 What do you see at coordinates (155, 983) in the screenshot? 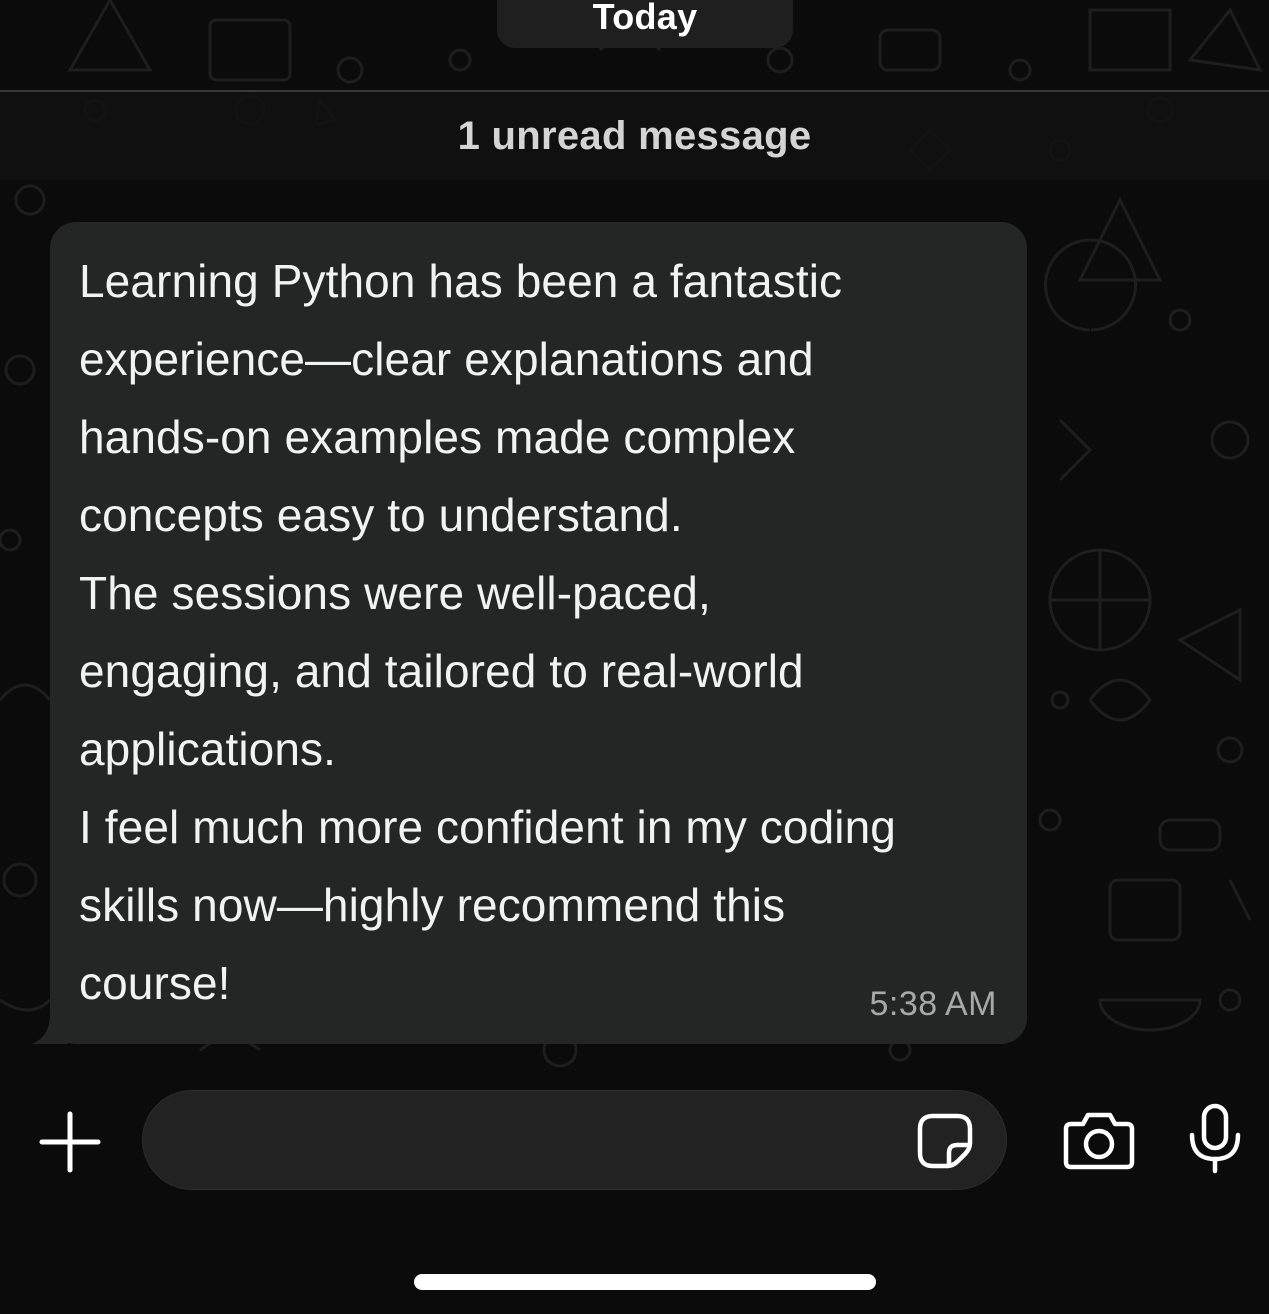
I see `message-line: course!` at bounding box center [155, 983].